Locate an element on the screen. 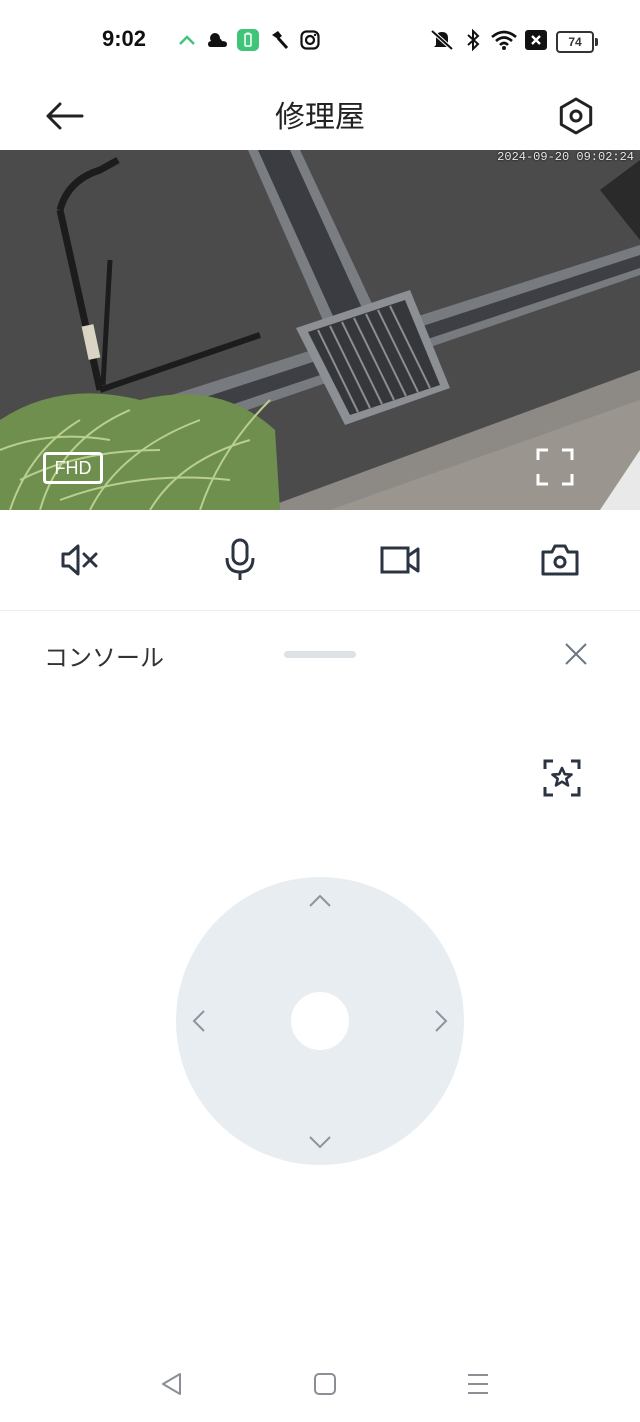  nav-home-icon is located at coordinates (325, 1384).